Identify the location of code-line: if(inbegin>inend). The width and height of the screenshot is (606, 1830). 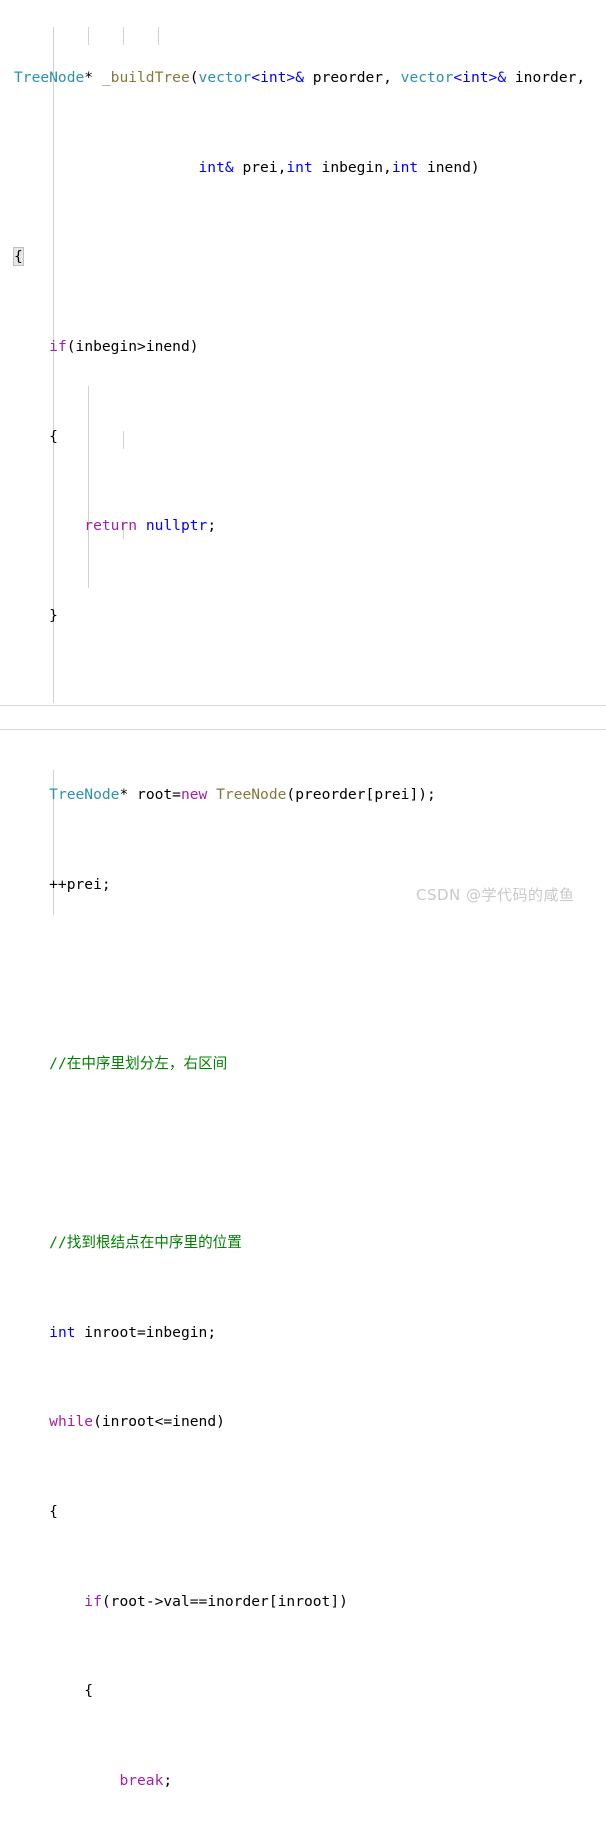
(303, 347).